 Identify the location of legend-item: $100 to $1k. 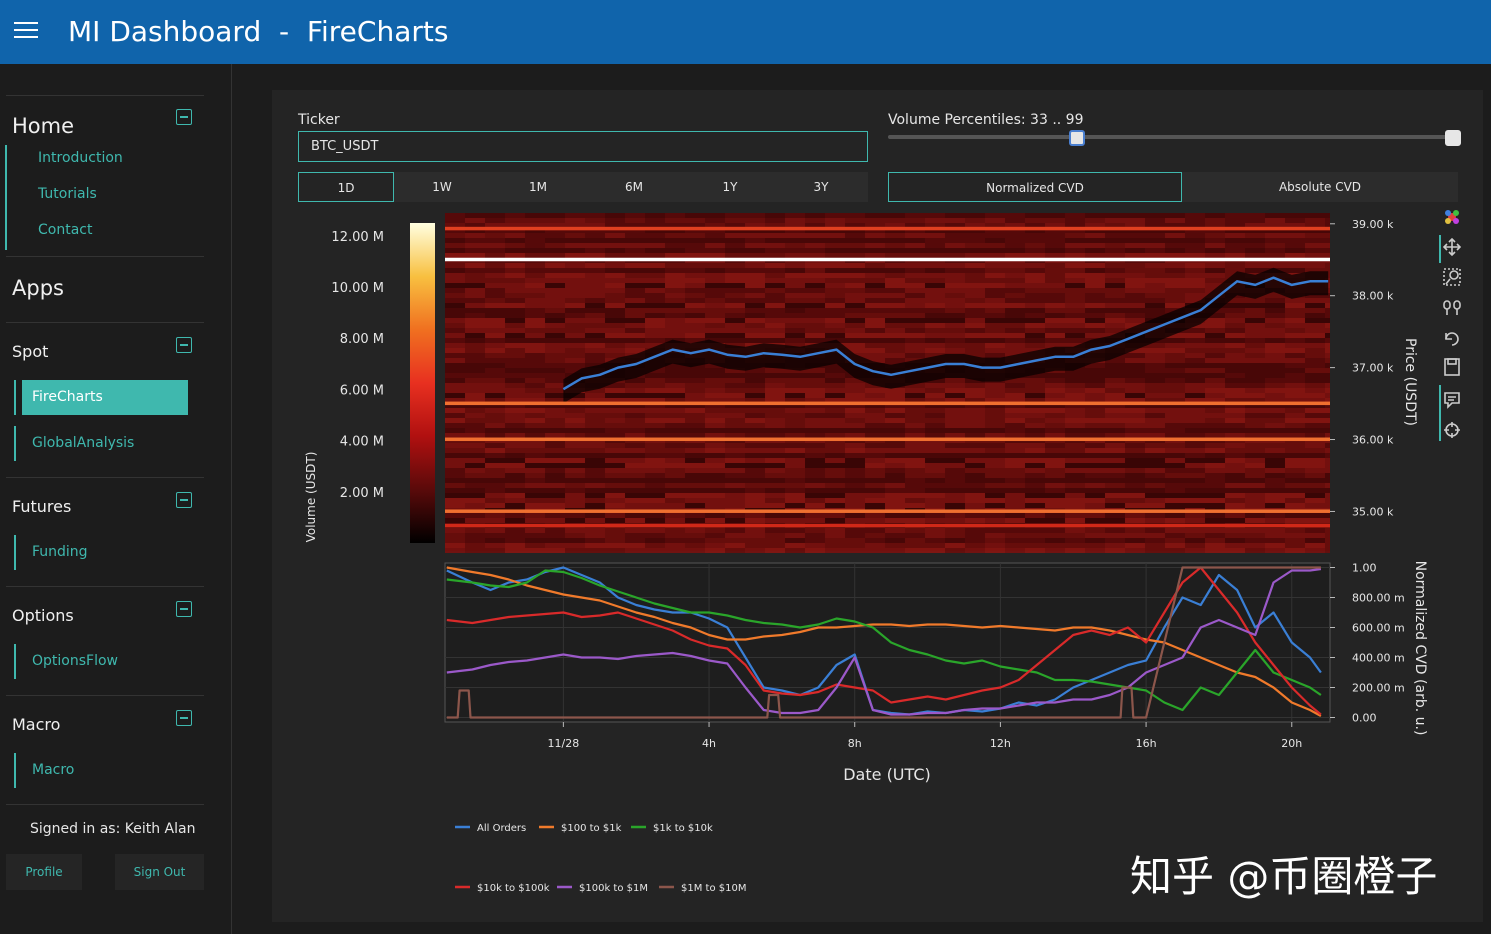
(580, 828).